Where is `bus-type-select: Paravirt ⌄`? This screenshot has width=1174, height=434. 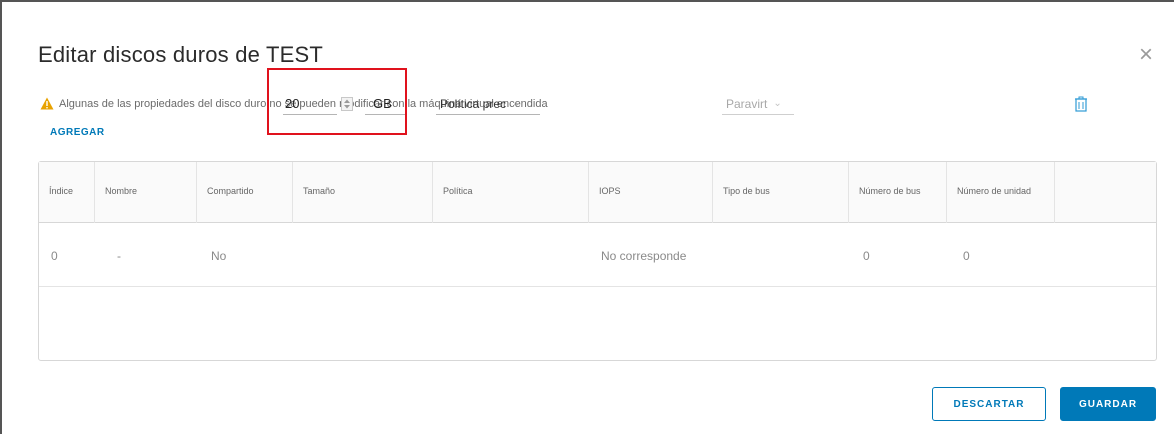
bus-type-select: Paravirt ⌄ is located at coordinates (758, 104).